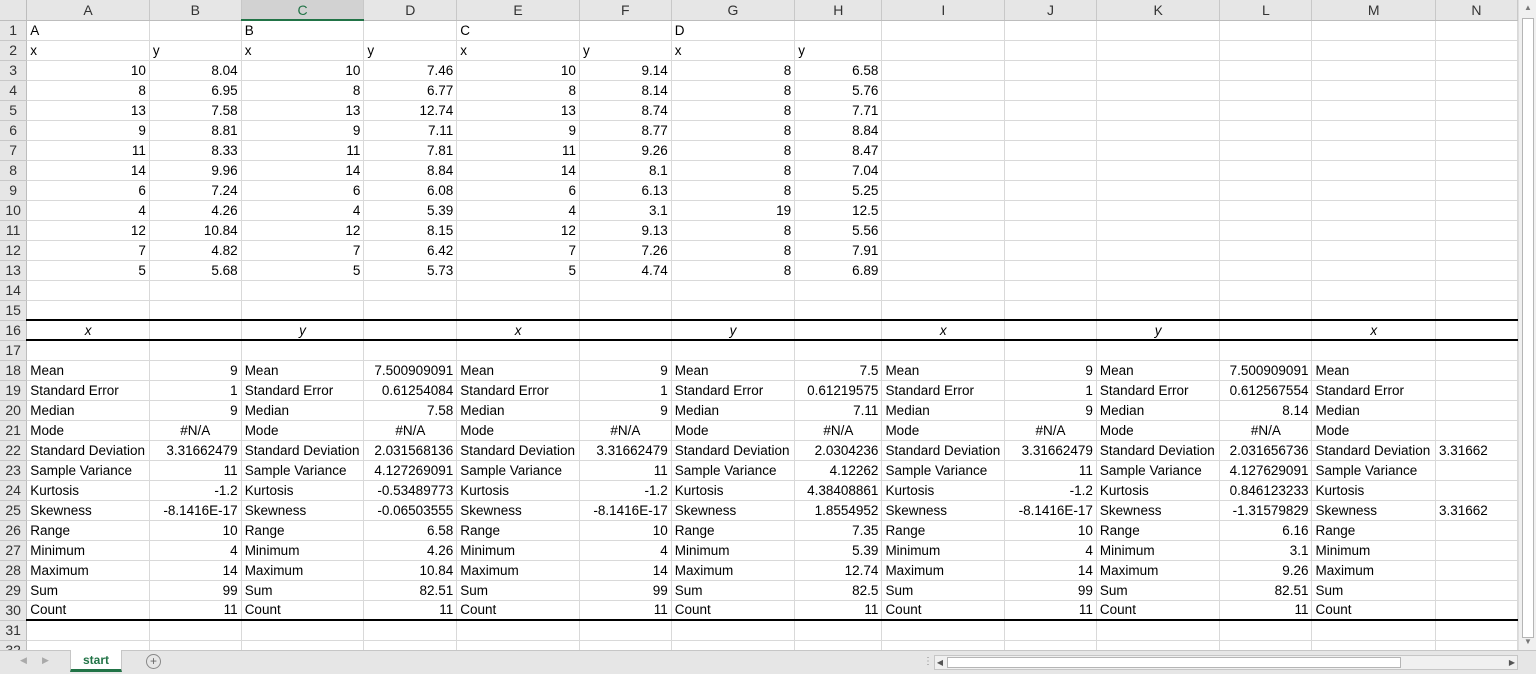 Image resolution: width=1536 pixels, height=674 pixels. Describe the element at coordinates (1373, 210) in the screenshot. I see `cell-M10` at that location.